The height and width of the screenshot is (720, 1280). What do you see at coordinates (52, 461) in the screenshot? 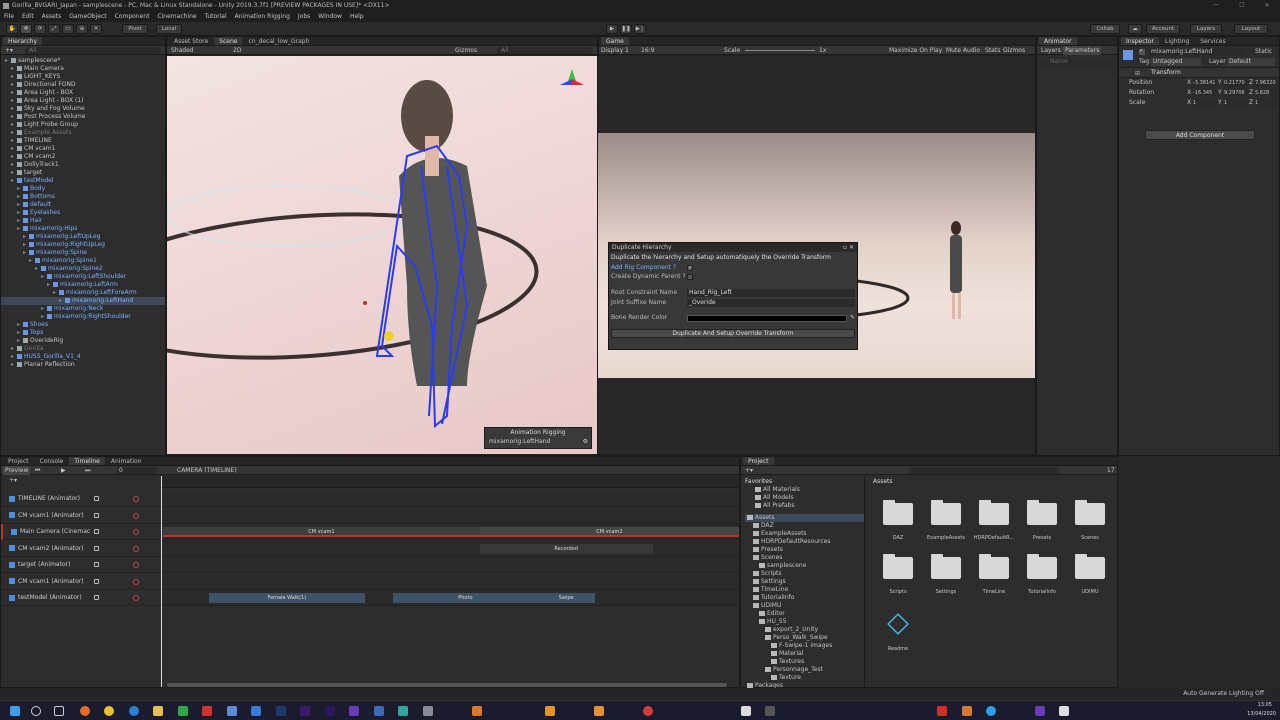
I see `tab-console: Console` at bounding box center [52, 461].